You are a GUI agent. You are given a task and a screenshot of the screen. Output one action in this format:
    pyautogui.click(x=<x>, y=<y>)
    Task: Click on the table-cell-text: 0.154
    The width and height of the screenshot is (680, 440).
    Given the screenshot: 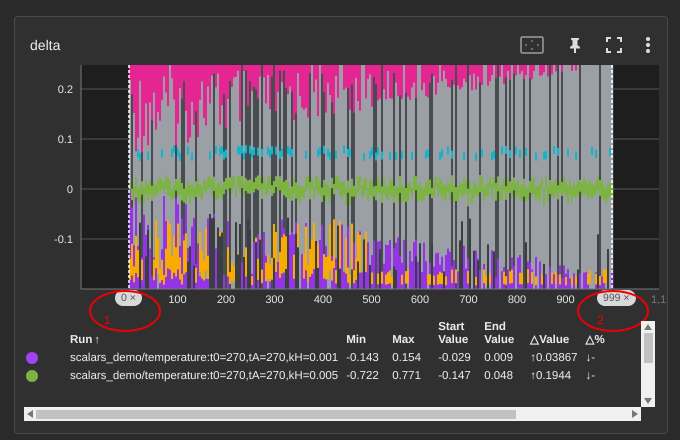 What is the action you would take?
    pyautogui.click(x=407, y=358)
    